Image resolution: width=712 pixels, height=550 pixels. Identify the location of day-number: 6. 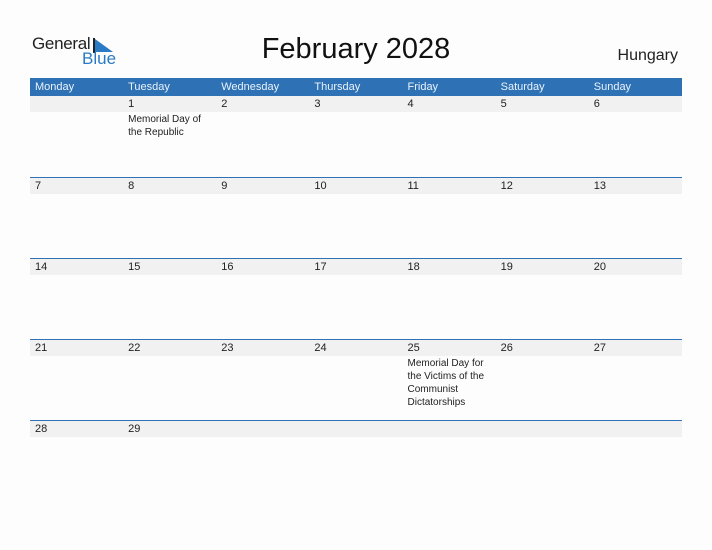
(596, 104).